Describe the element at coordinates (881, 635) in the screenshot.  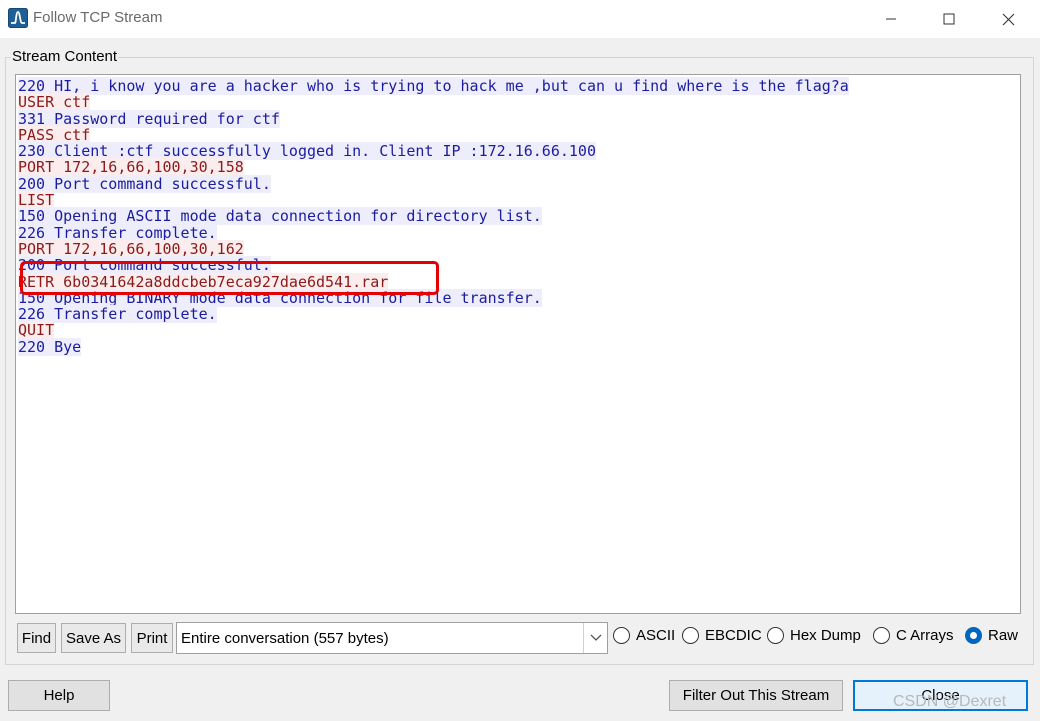
I see `radio-circle-c-arrays` at that location.